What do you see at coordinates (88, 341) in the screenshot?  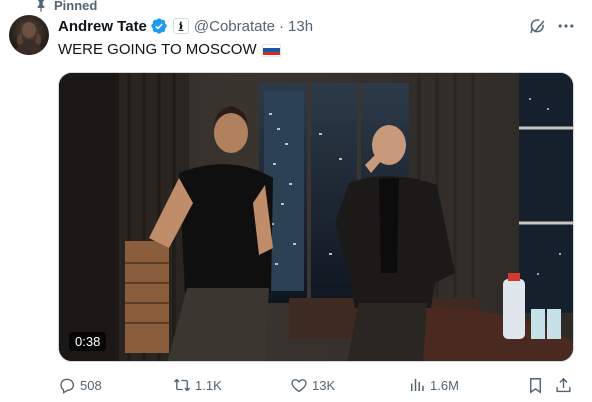 I see `video-duration: 0:38` at bounding box center [88, 341].